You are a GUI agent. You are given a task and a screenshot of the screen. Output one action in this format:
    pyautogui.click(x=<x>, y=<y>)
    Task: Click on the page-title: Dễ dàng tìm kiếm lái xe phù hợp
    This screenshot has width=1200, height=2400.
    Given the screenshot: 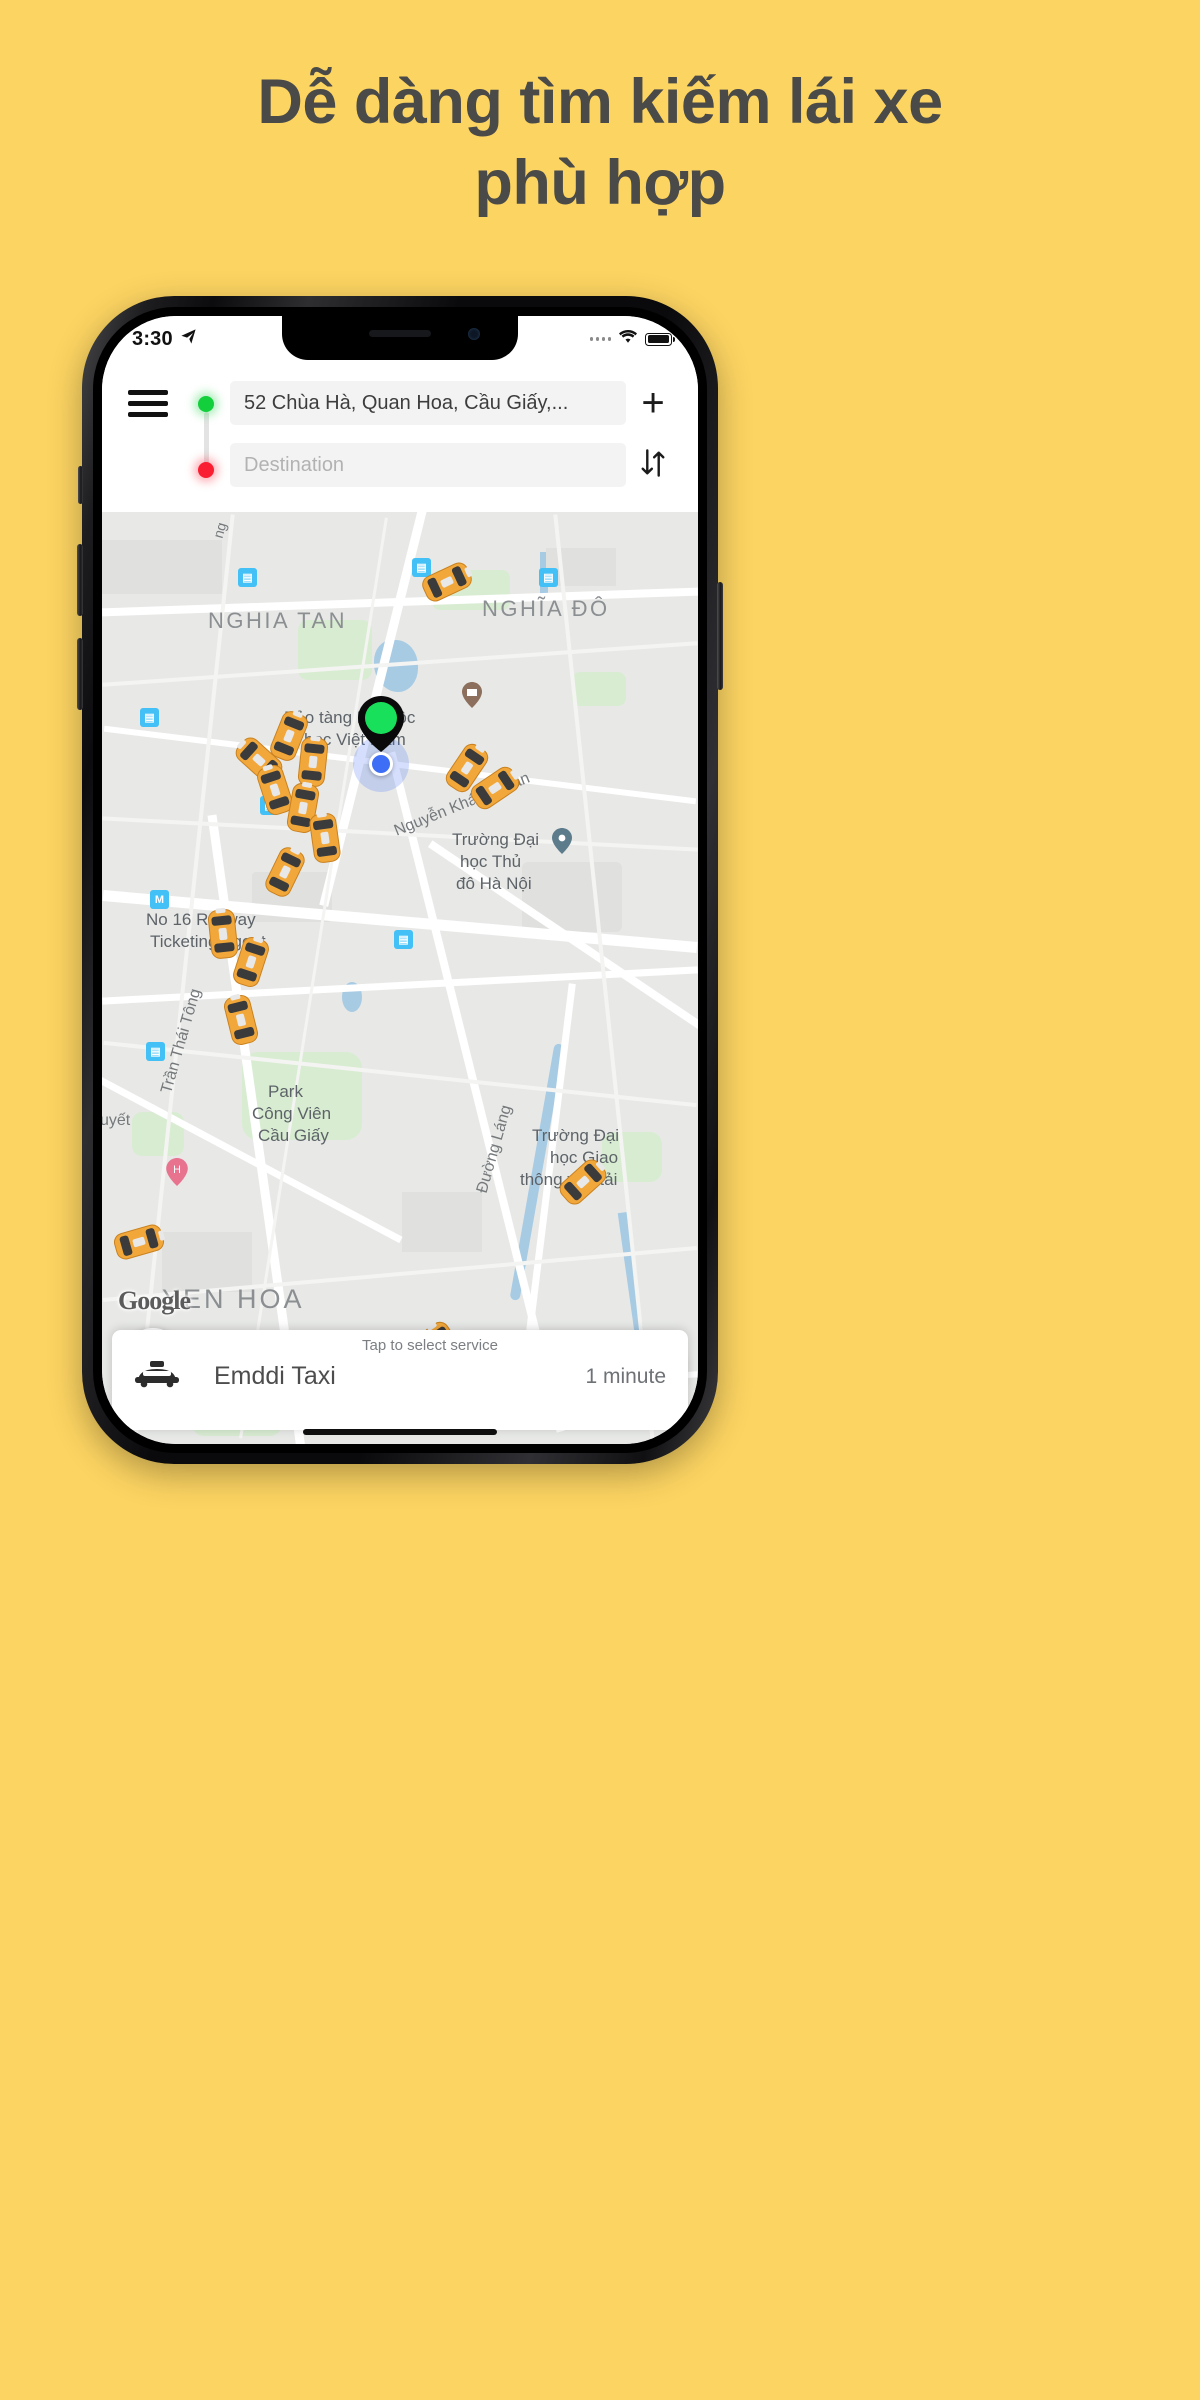 What is the action you would take?
    pyautogui.click(x=600, y=142)
    